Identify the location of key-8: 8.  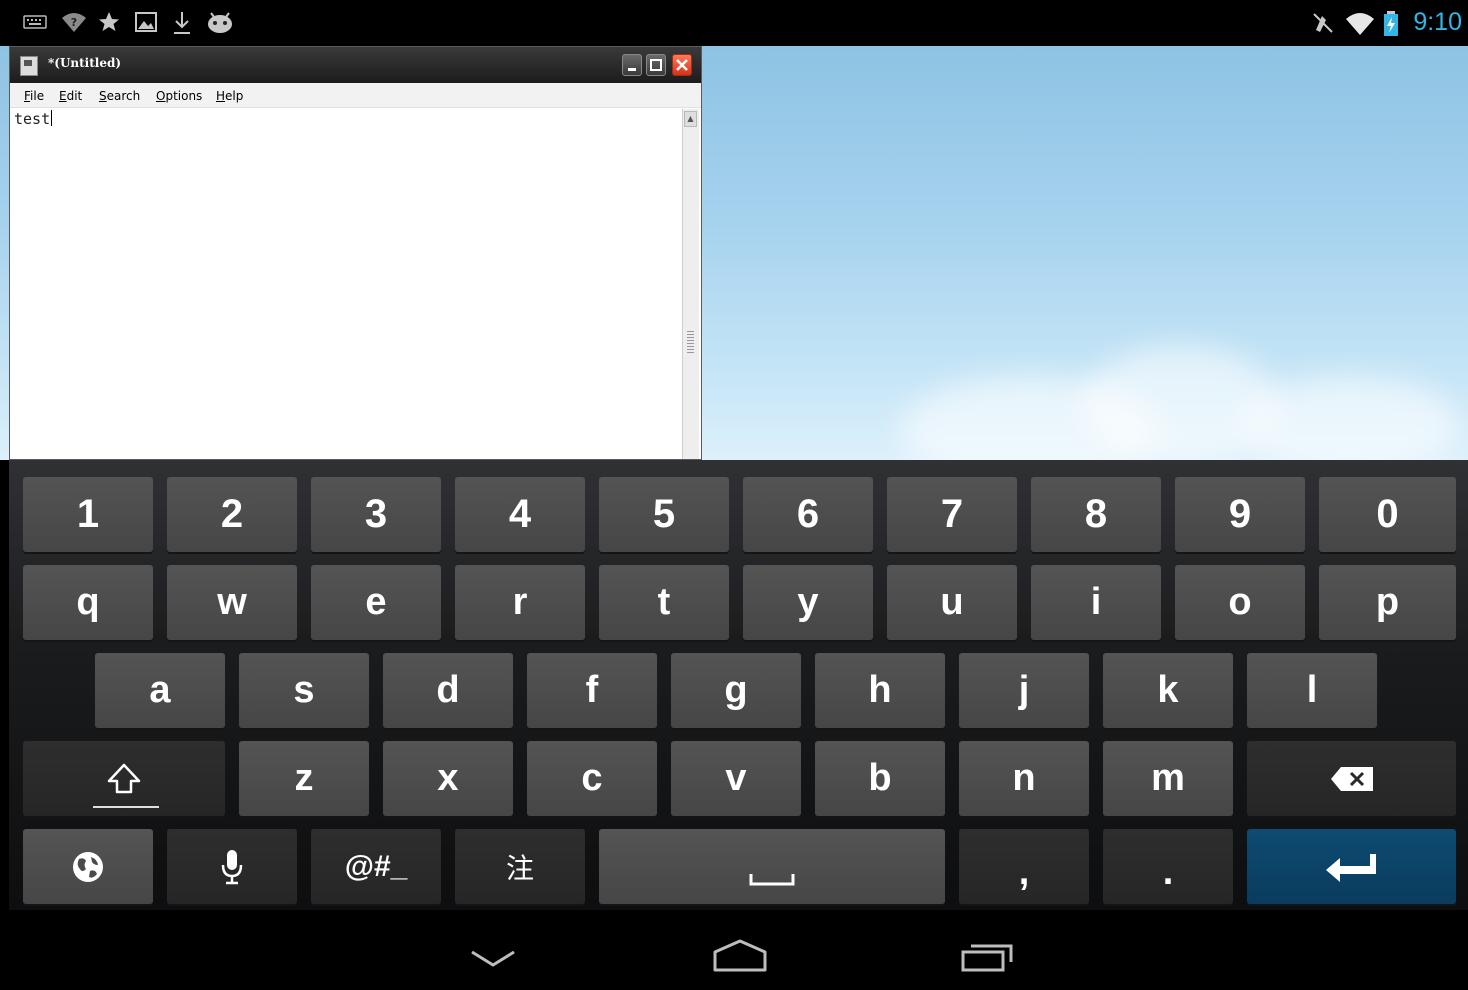
(1096, 514).